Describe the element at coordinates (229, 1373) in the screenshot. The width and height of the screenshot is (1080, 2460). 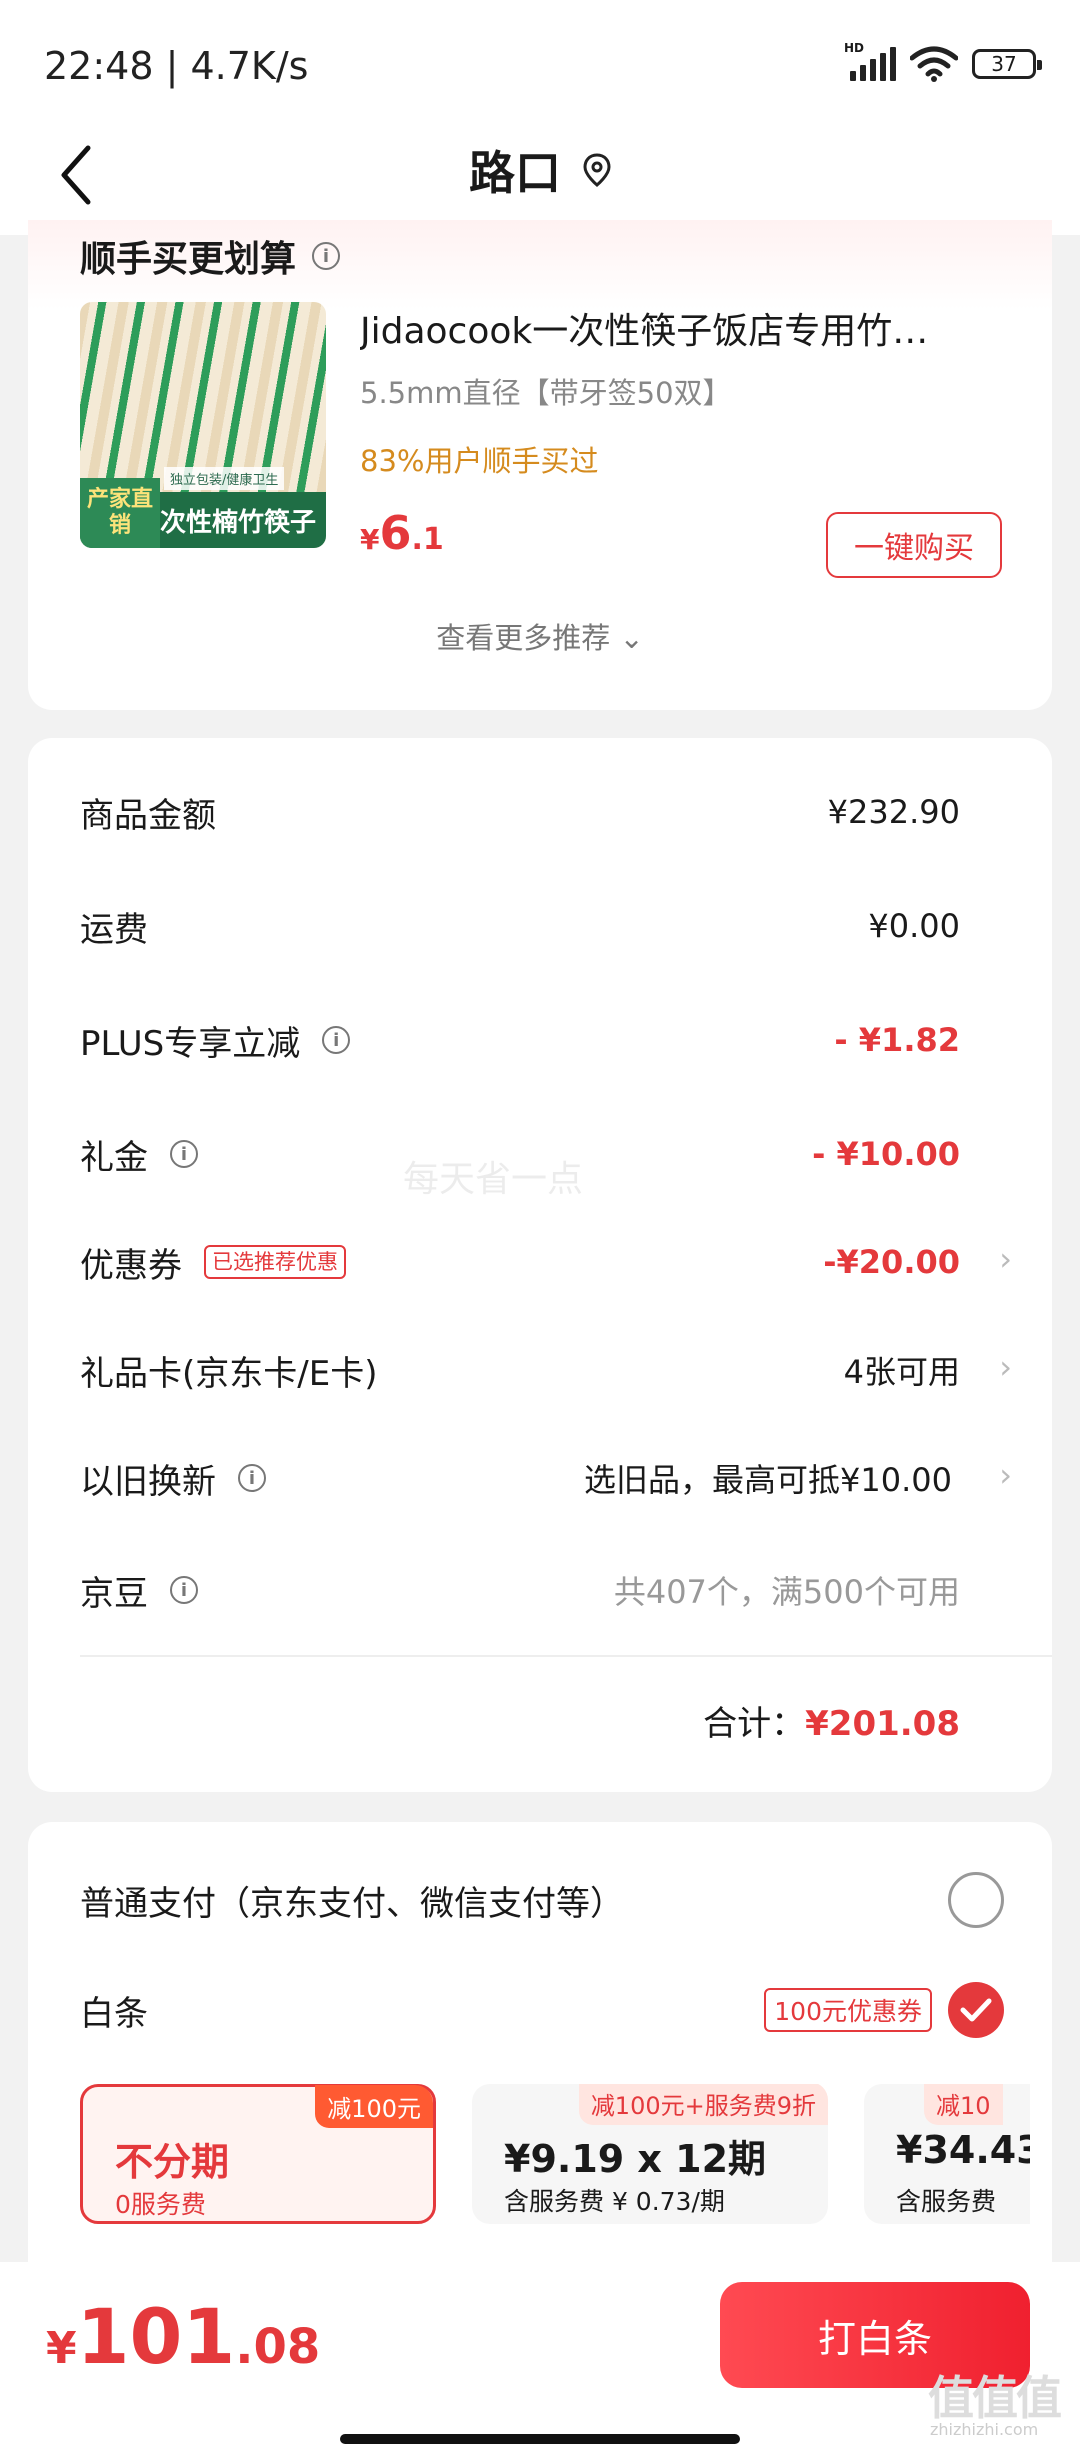
I see `row-label: 礼品卡(京东卡/E卡)` at that location.